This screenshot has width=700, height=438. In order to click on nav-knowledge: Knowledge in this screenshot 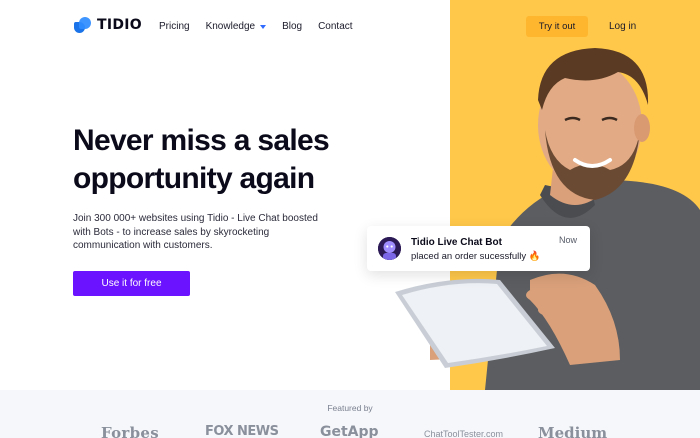, I will do `click(236, 26)`.